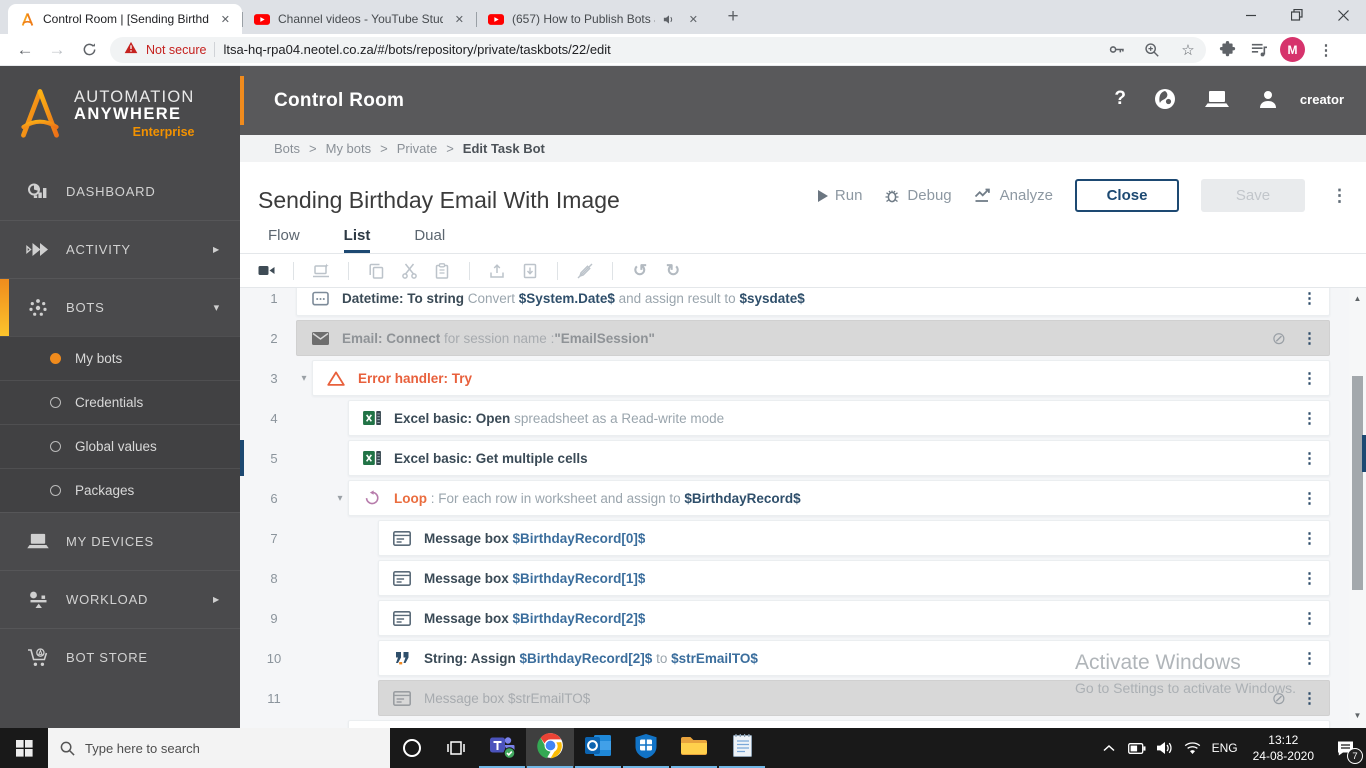 Image resolution: width=1366 pixels, height=768 pixels. What do you see at coordinates (733, 17) in the screenshot?
I see `new-tab-button: +` at bounding box center [733, 17].